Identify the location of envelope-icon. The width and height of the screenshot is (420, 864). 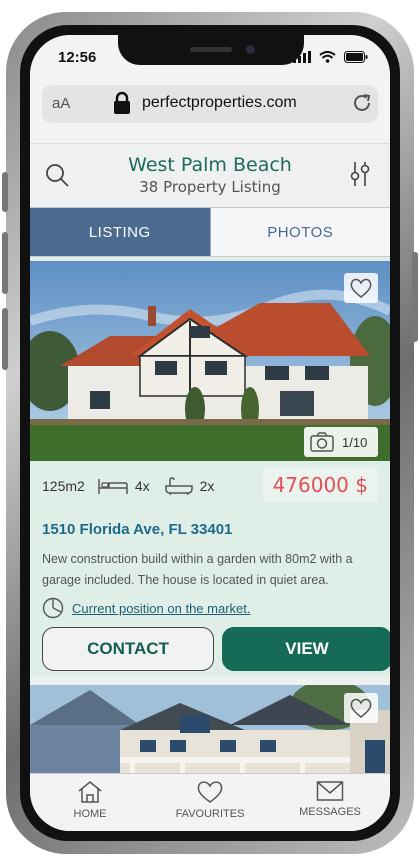
(330, 791).